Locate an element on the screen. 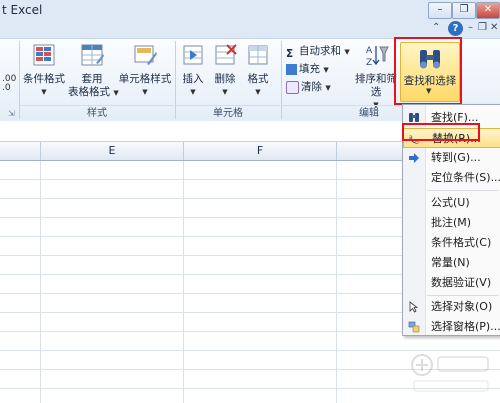 The width and height of the screenshot is (500, 403). format-label: 格式 is located at coordinates (258, 79).